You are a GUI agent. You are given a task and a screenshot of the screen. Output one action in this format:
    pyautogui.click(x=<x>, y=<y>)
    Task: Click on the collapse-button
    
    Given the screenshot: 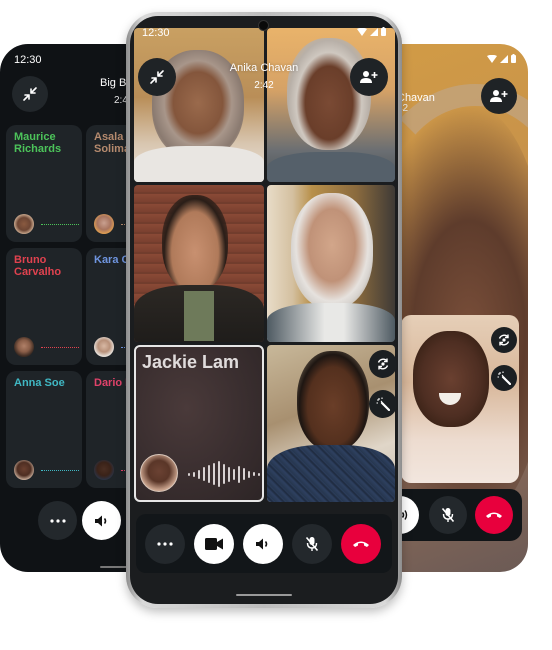 What is the action you would take?
    pyautogui.click(x=30, y=94)
    